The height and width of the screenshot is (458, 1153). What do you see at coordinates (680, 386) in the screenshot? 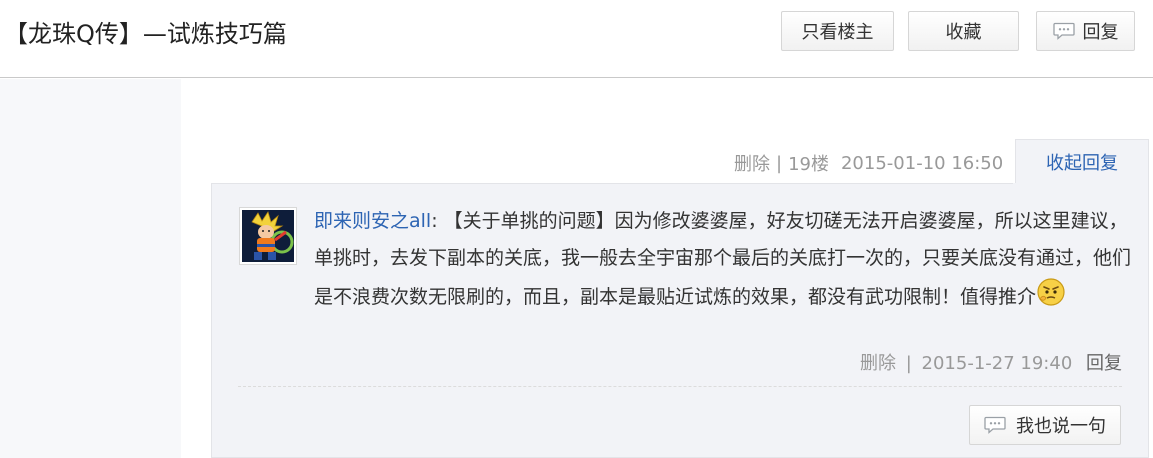
I see `divider` at bounding box center [680, 386].